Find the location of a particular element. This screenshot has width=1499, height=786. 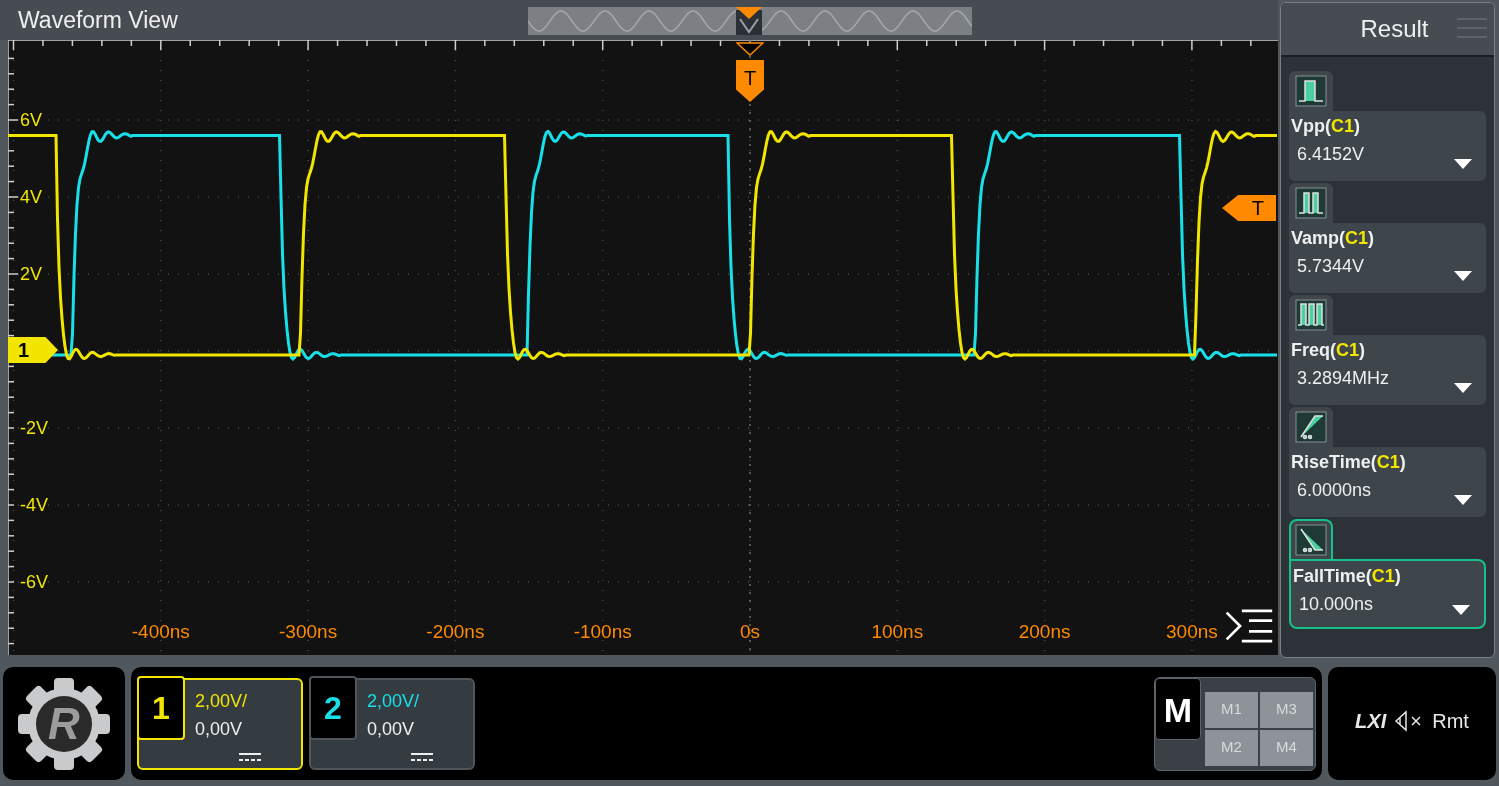

measurement-value: 6.0000ns is located at coordinates (1334, 490).